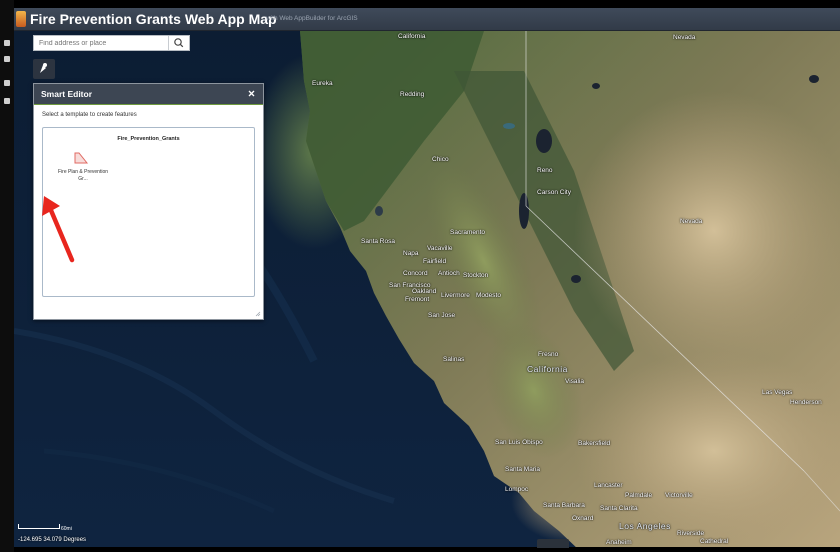 The width and height of the screenshot is (840, 552). I want to click on annotation-arrow, so click(58, 229).